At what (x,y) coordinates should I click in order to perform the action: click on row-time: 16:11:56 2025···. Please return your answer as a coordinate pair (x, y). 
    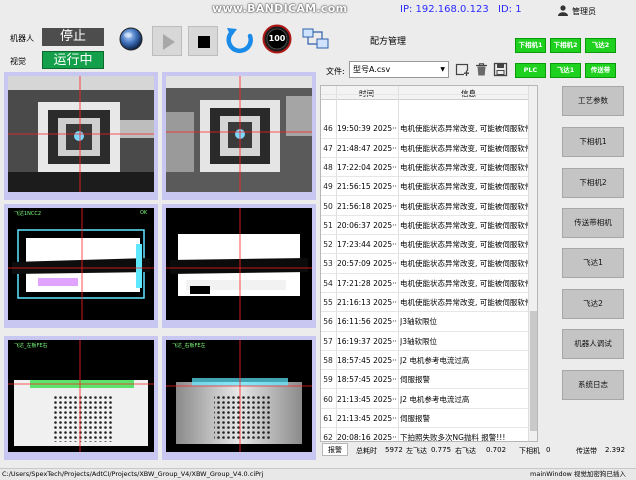
    Looking at the image, I should click on (367, 322).